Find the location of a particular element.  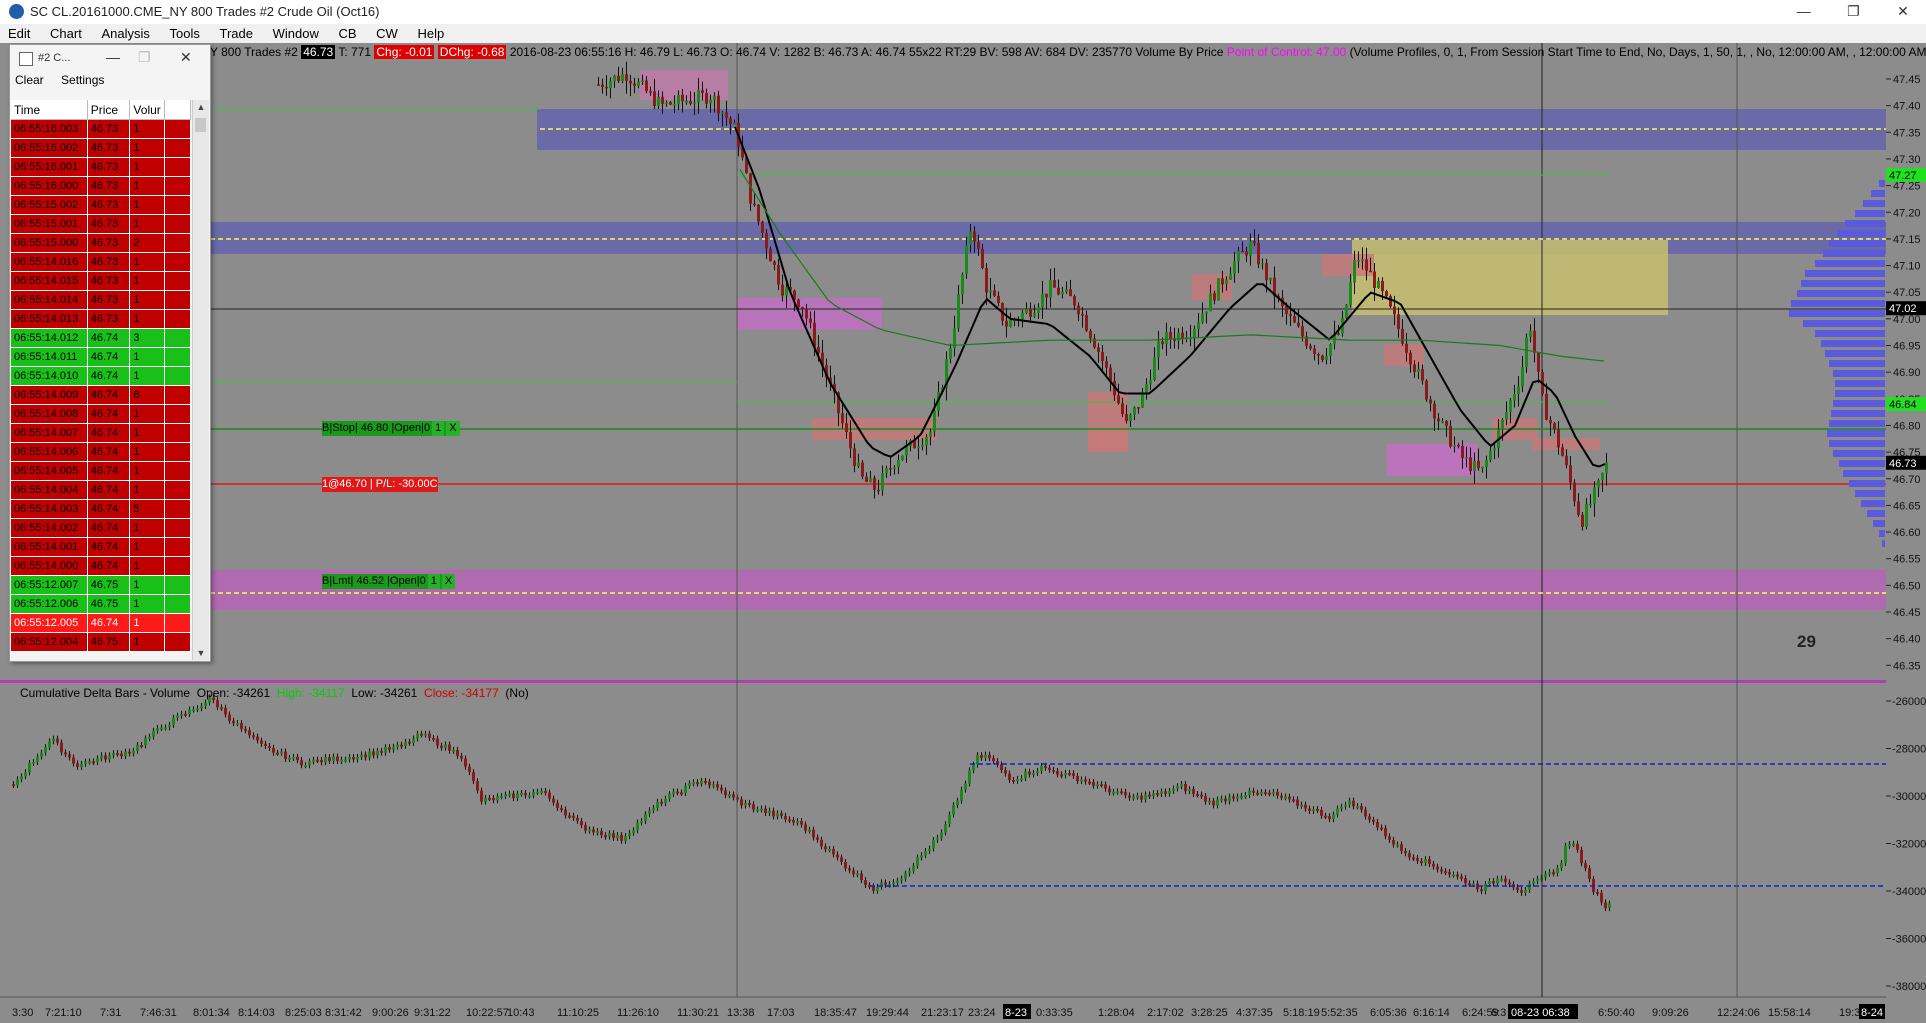

table-row: 06:55:14.007 46.74 1 is located at coordinates (101, 433).